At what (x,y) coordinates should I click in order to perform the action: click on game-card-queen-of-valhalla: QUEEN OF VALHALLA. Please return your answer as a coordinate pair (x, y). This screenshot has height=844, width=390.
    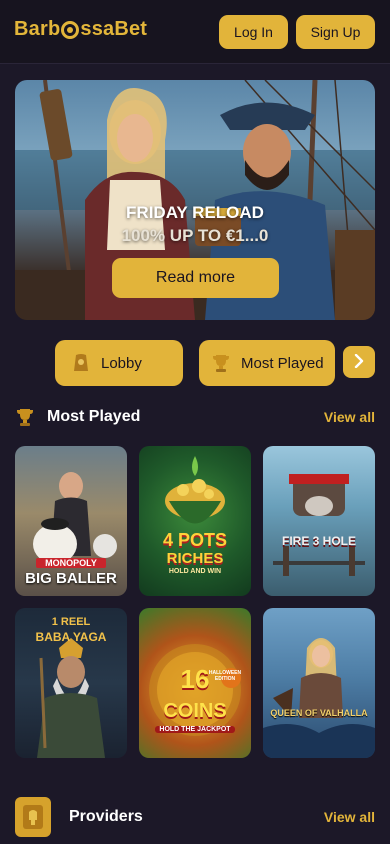
    Looking at the image, I should click on (319, 683).